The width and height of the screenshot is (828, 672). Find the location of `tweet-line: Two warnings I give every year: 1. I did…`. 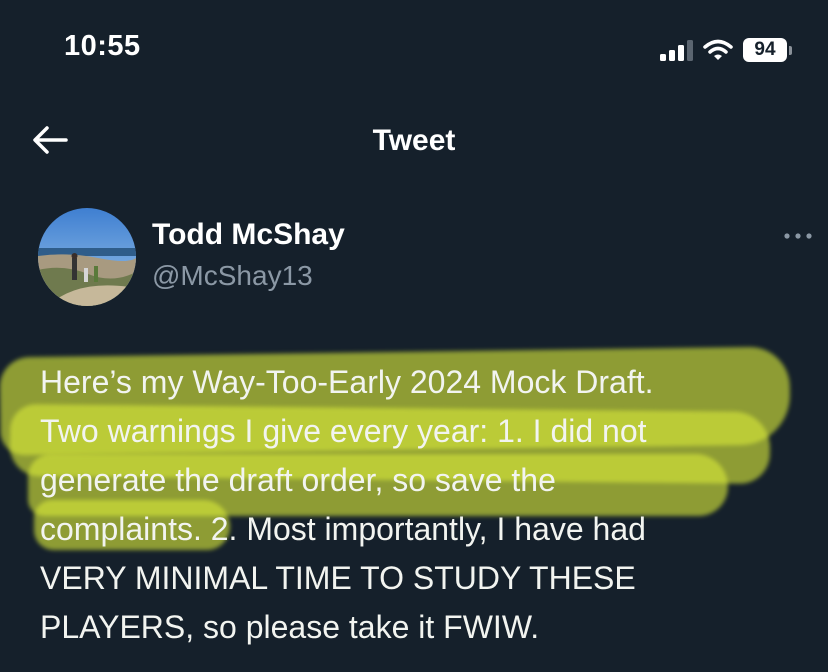

tweet-line: Two warnings I give every year: 1. I did… is located at coordinates (343, 431).